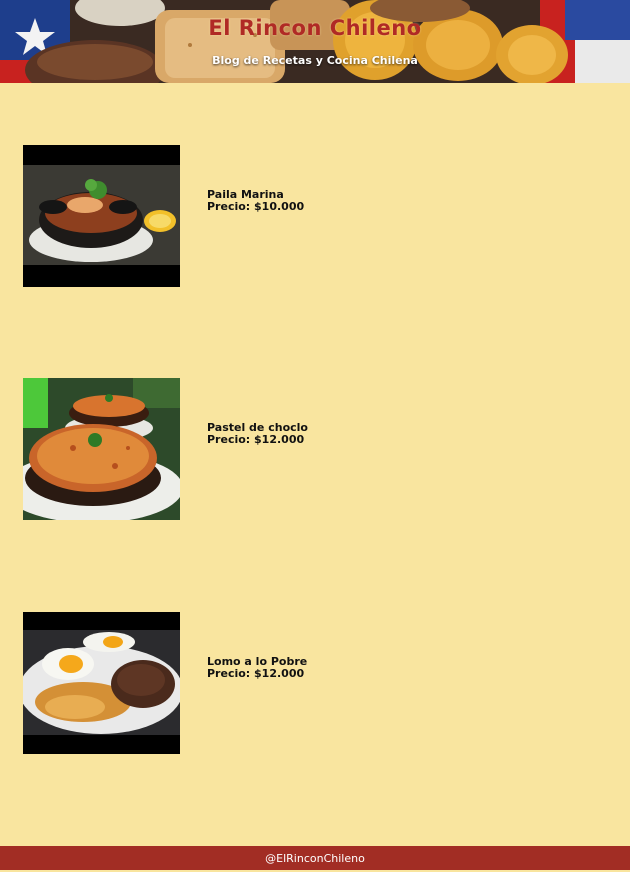 The image size is (630, 872). What do you see at coordinates (101, 683) in the screenshot?
I see `lomo-a-lo-pobre-photo` at bounding box center [101, 683].